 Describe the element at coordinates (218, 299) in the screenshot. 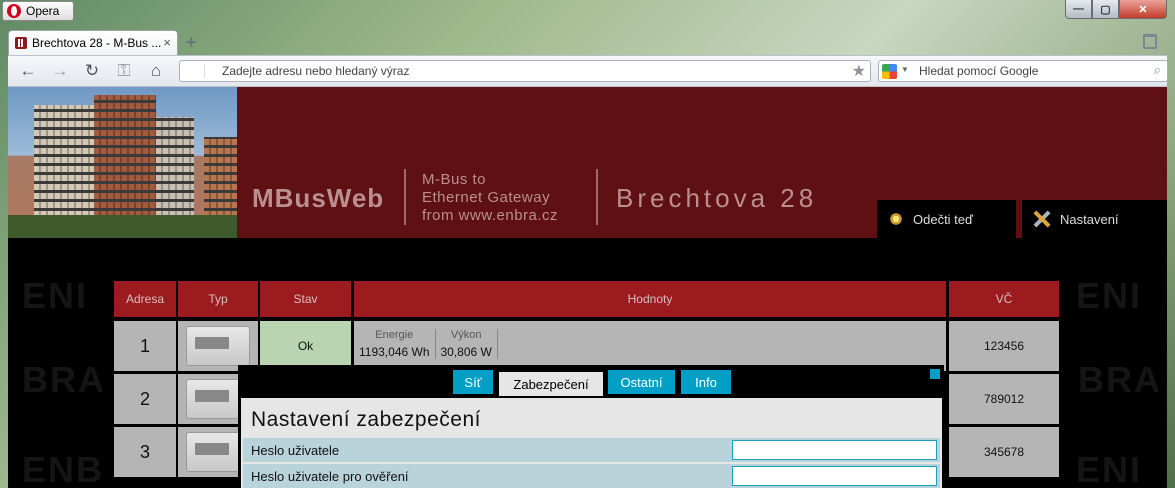

I see `column-header-type: Typ` at that location.